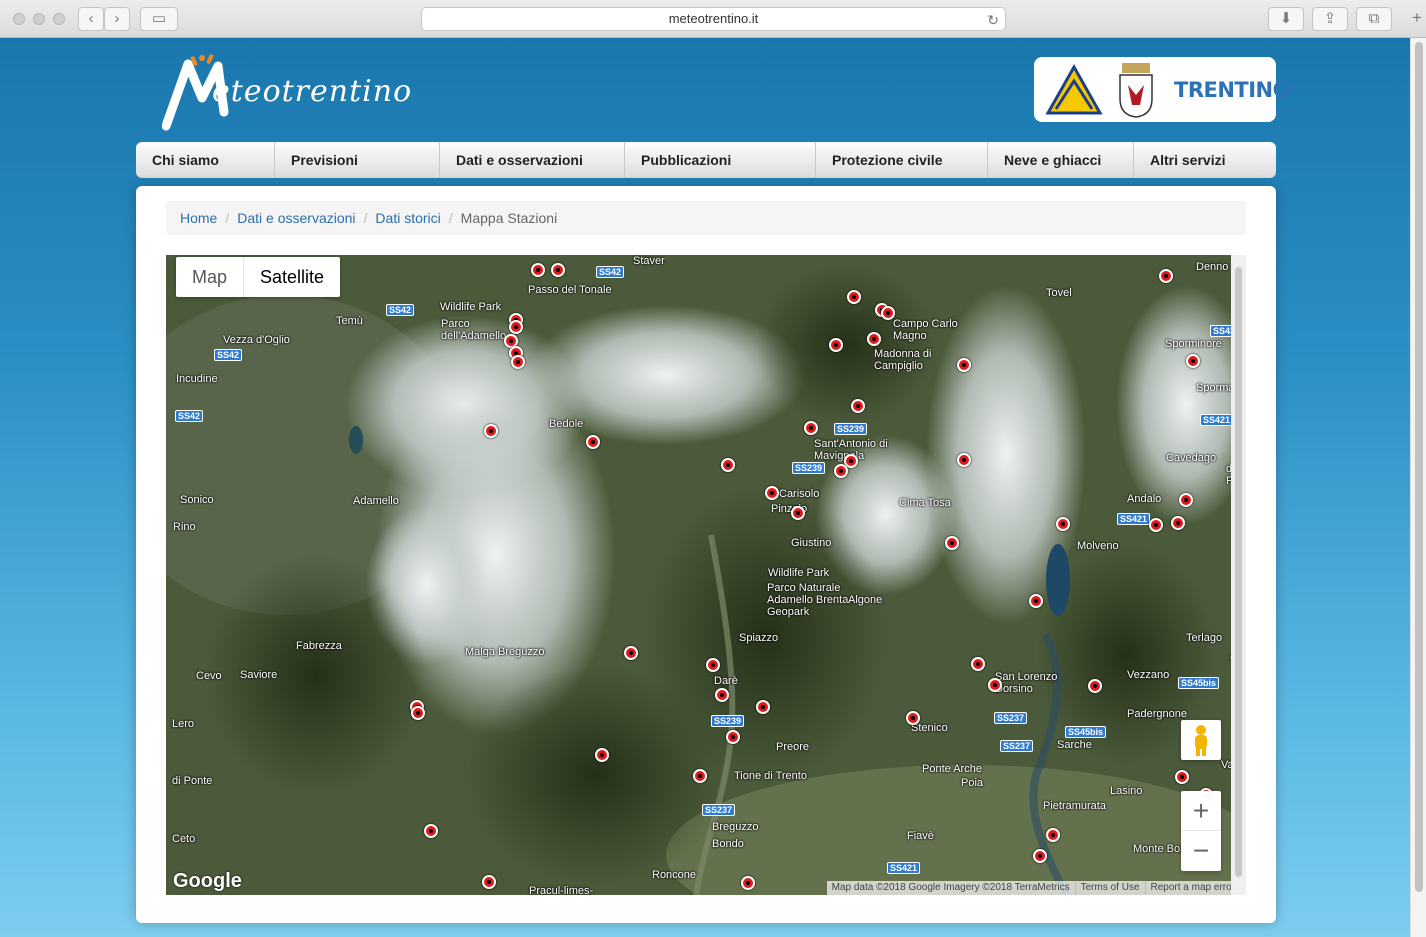 The image size is (1426, 937). What do you see at coordinates (808, 600) in the screenshot?
I see `map-place-label: Parco Naturale Adamello Brenta Geopark` at bounding box center [808, 600].